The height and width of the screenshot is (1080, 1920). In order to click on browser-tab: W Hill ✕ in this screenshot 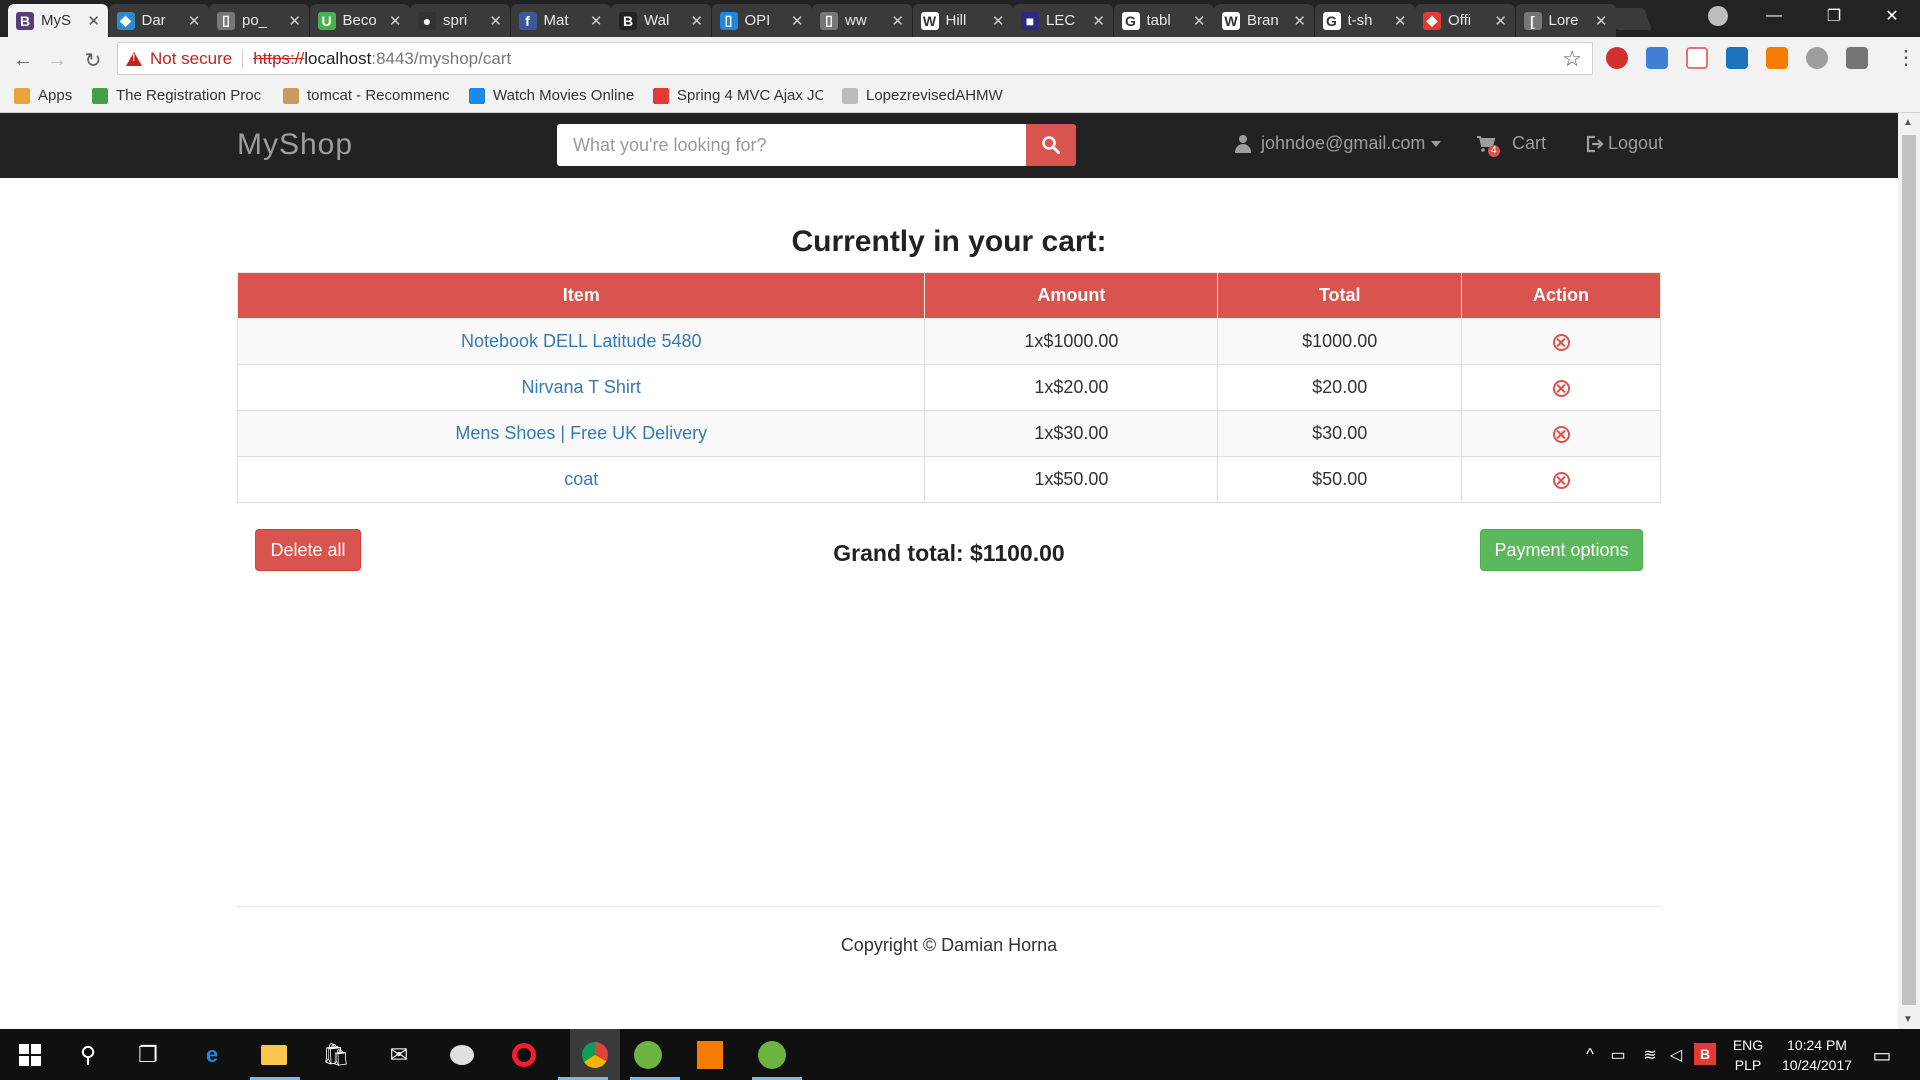, I will do `click(962, 20)`.